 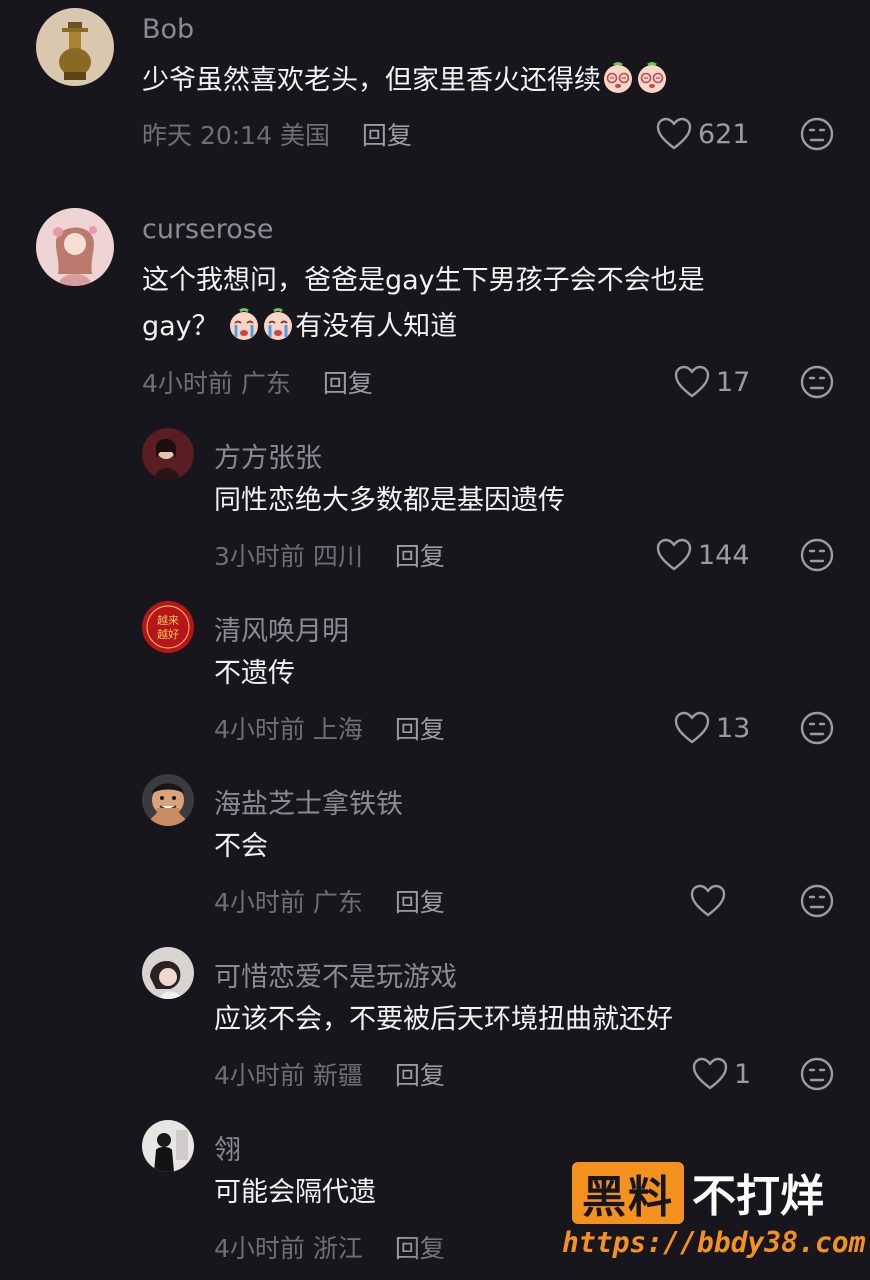 I want to click on watermark-text: 不打烊, so click(x=758, y=1196).